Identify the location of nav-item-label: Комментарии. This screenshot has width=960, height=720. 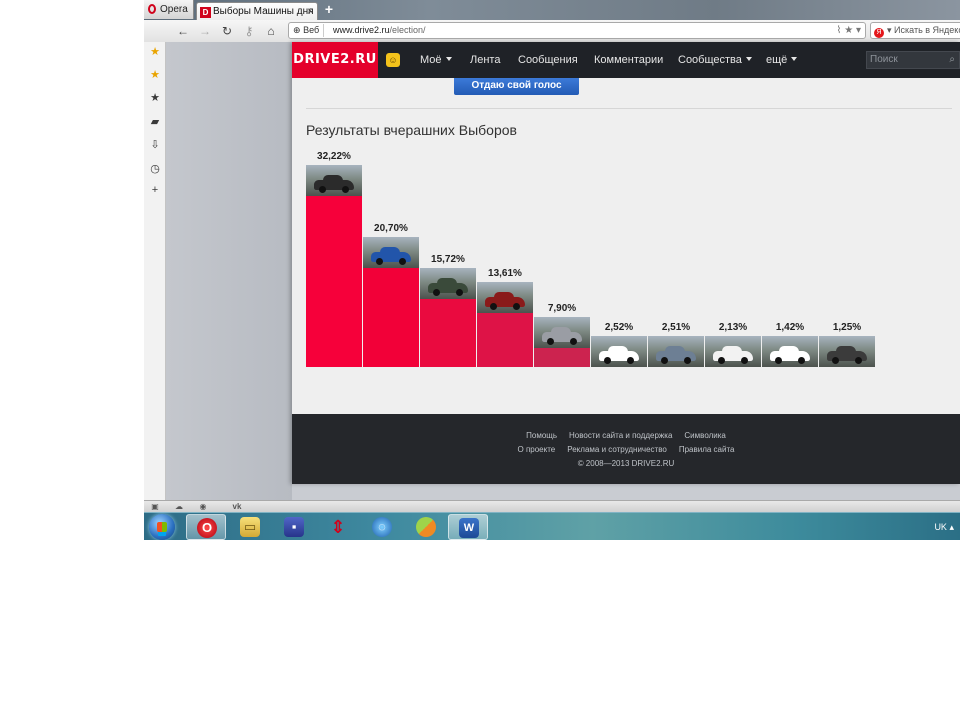
(629, 60).